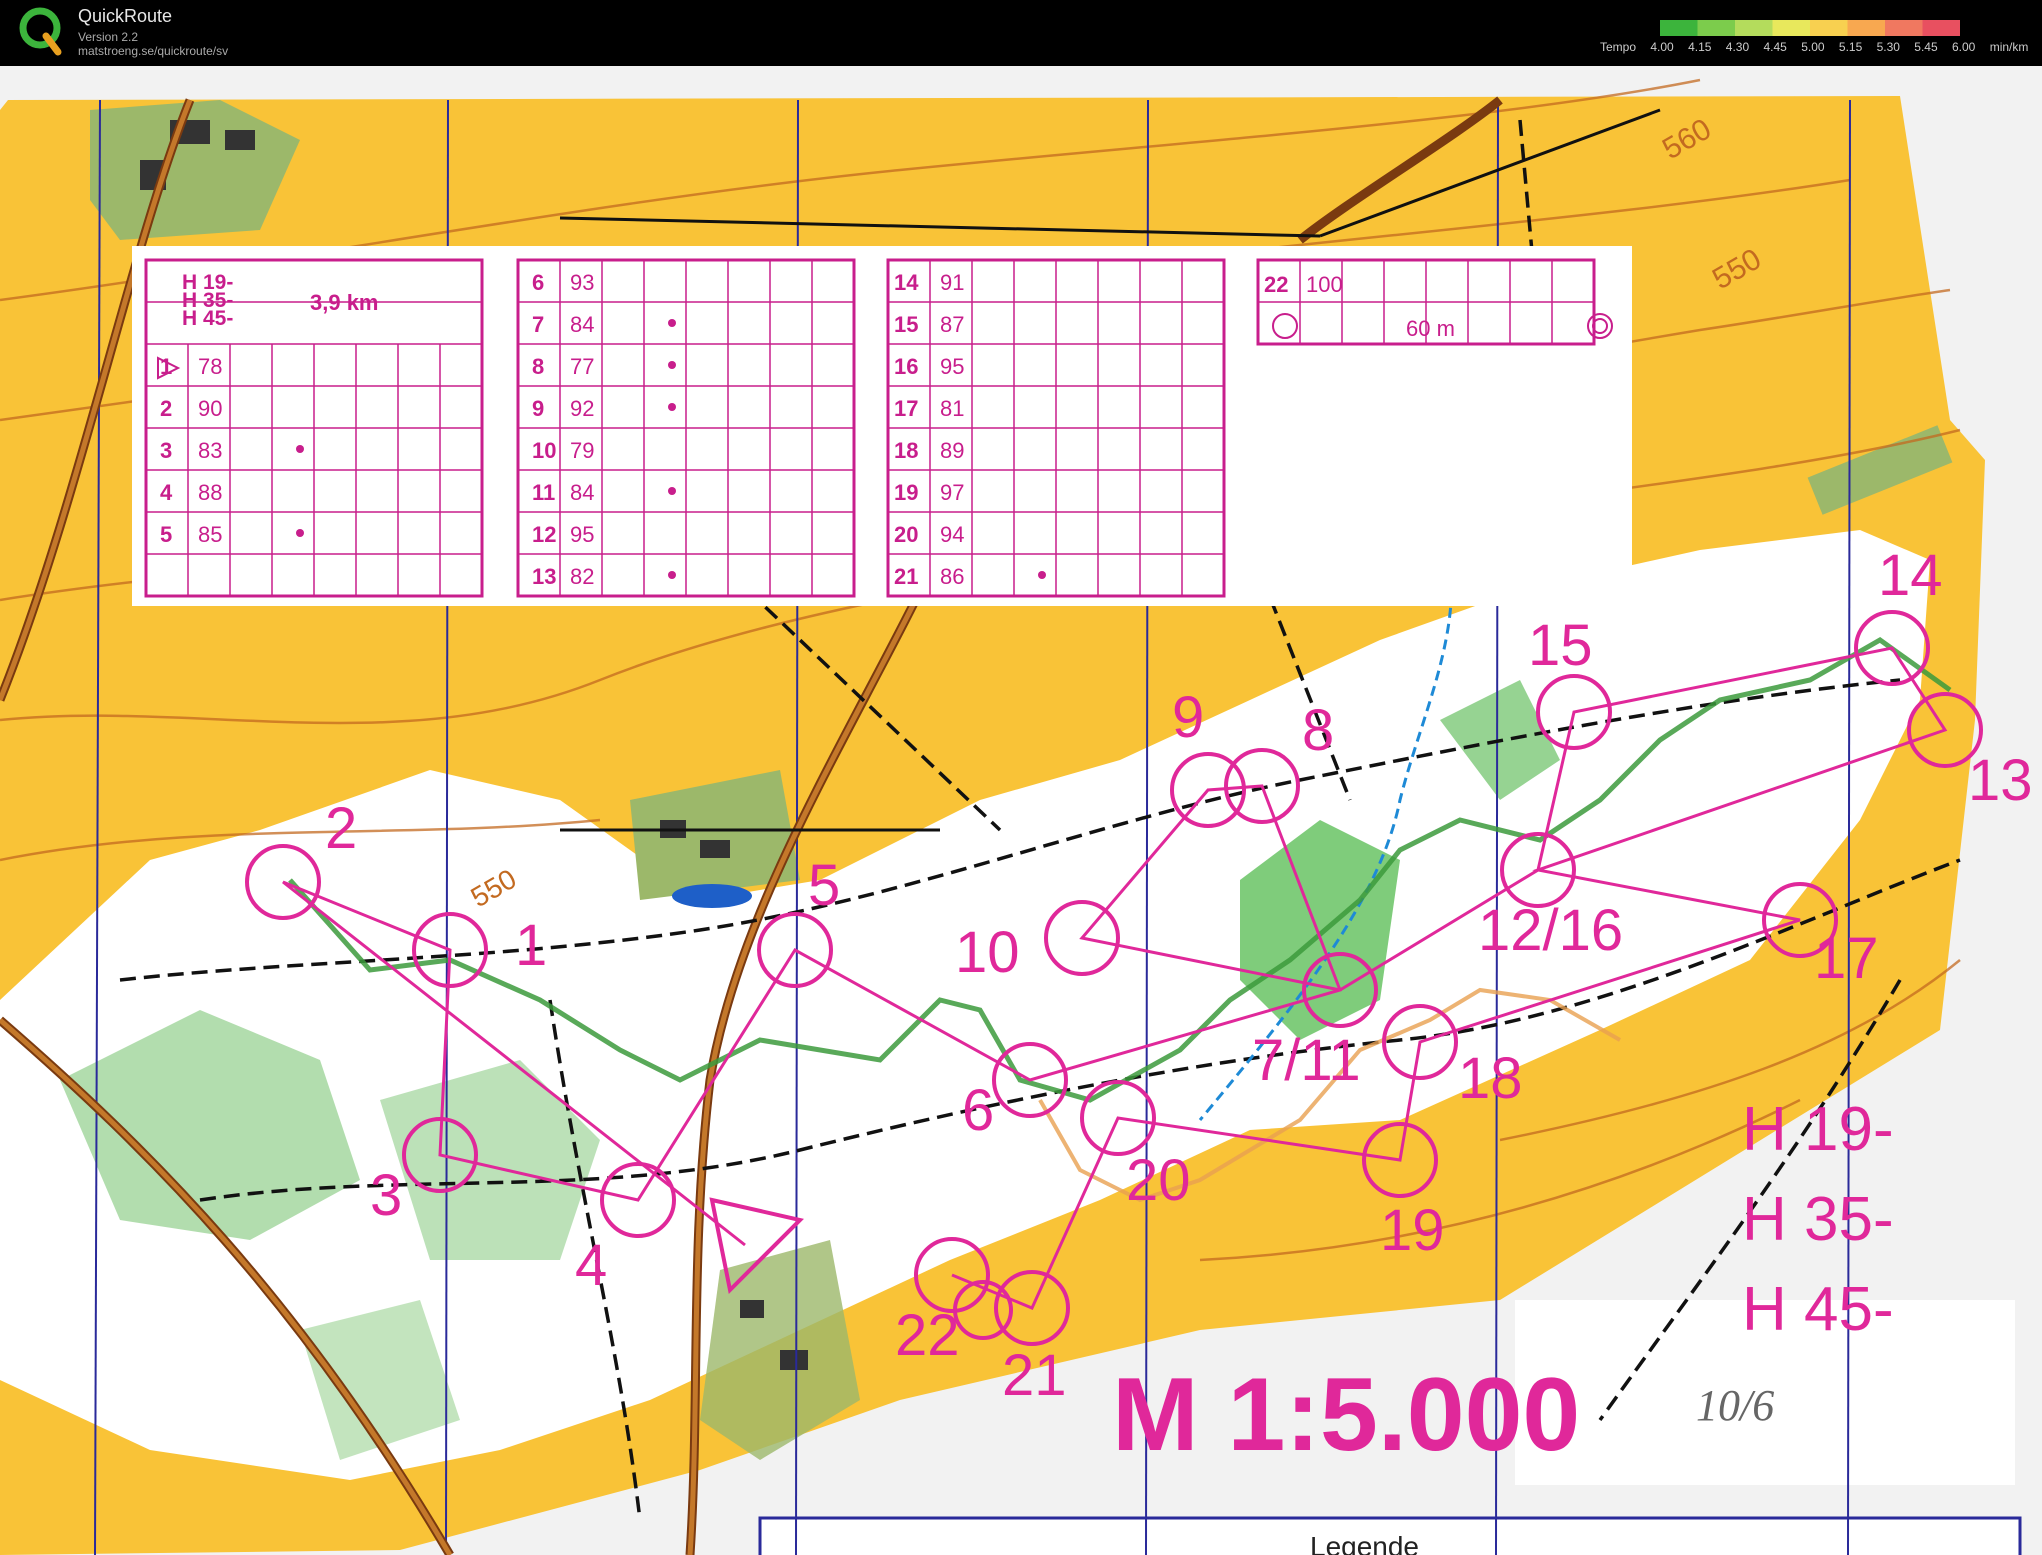 This screenshot has height=1555, width=2042. What do you see at coordinates (344, 302) in the screenshot?
I see `cd-course-length: 3,9 km` at bounding box center [344, 302].